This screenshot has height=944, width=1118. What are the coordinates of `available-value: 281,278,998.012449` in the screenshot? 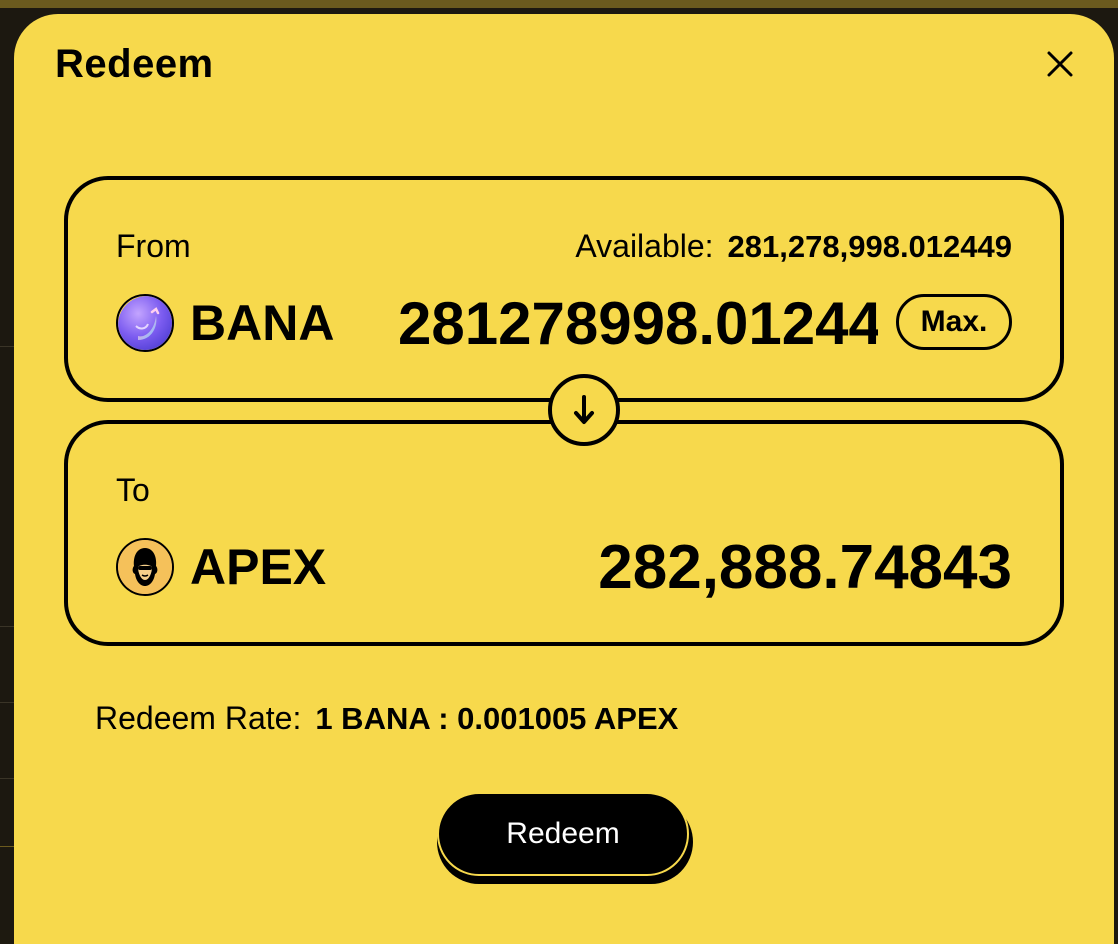 It's located at (869, 246).